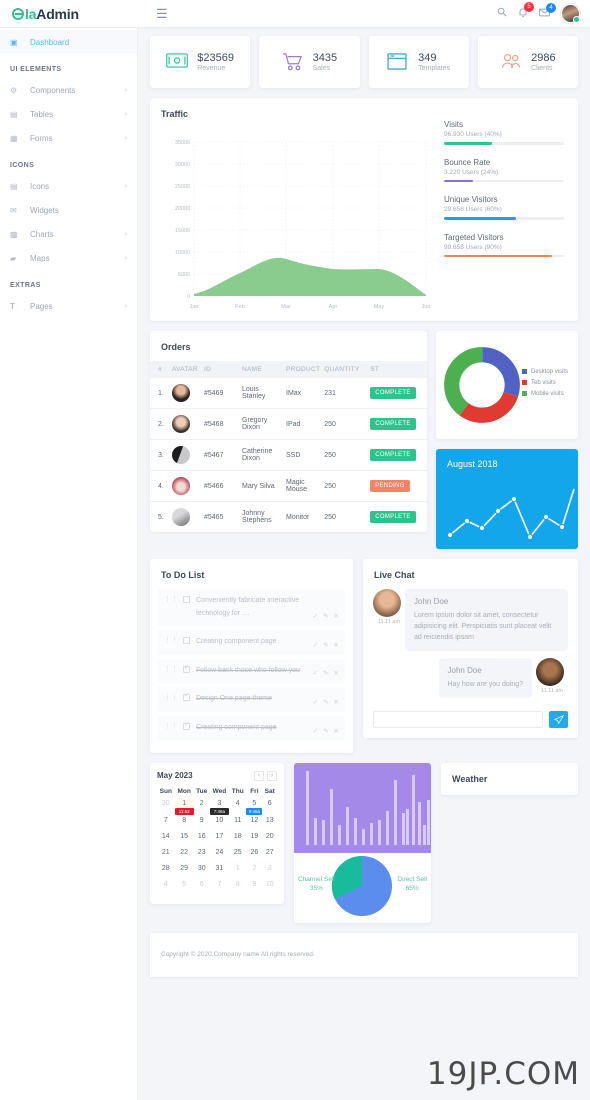 The height and width of the screenshot is (1100, 590). I want to click on calendar-day: 22, so click(184, 855).